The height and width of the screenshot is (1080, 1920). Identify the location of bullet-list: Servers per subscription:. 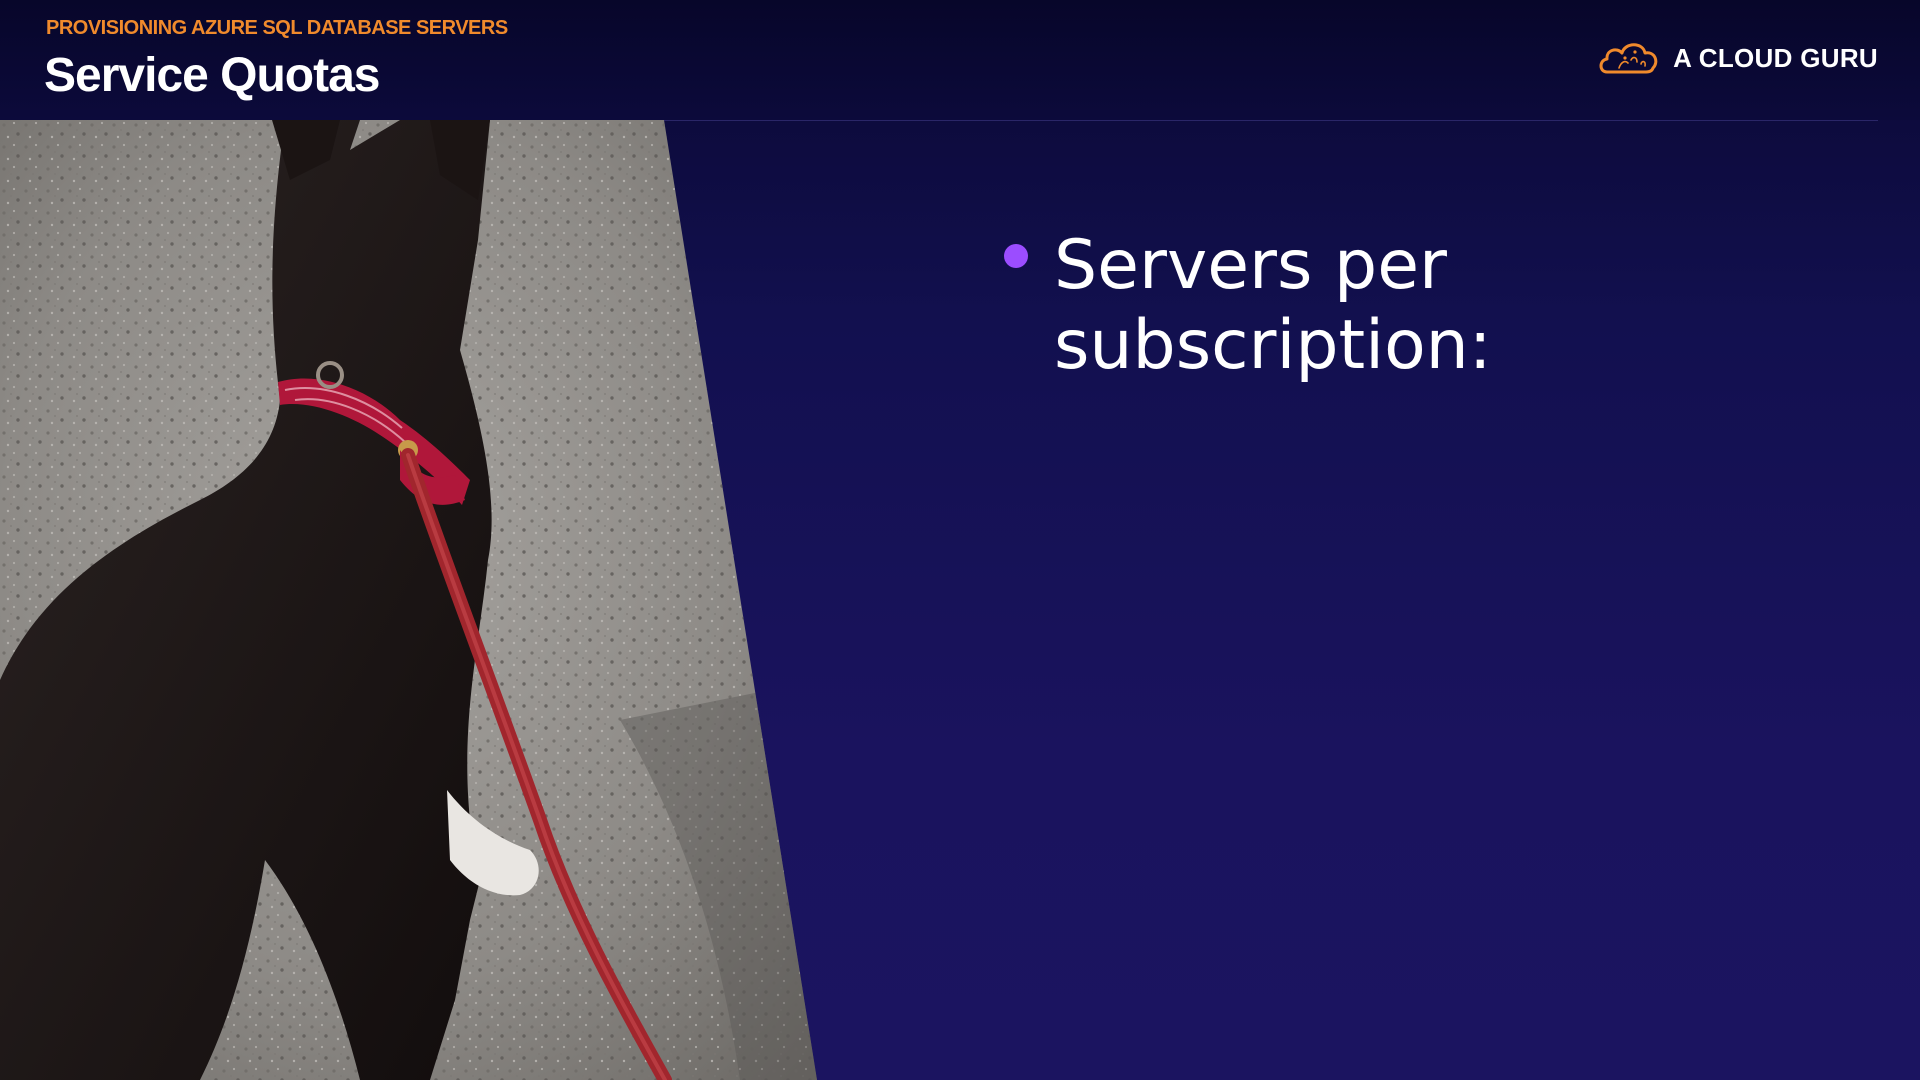
(1414, 306).